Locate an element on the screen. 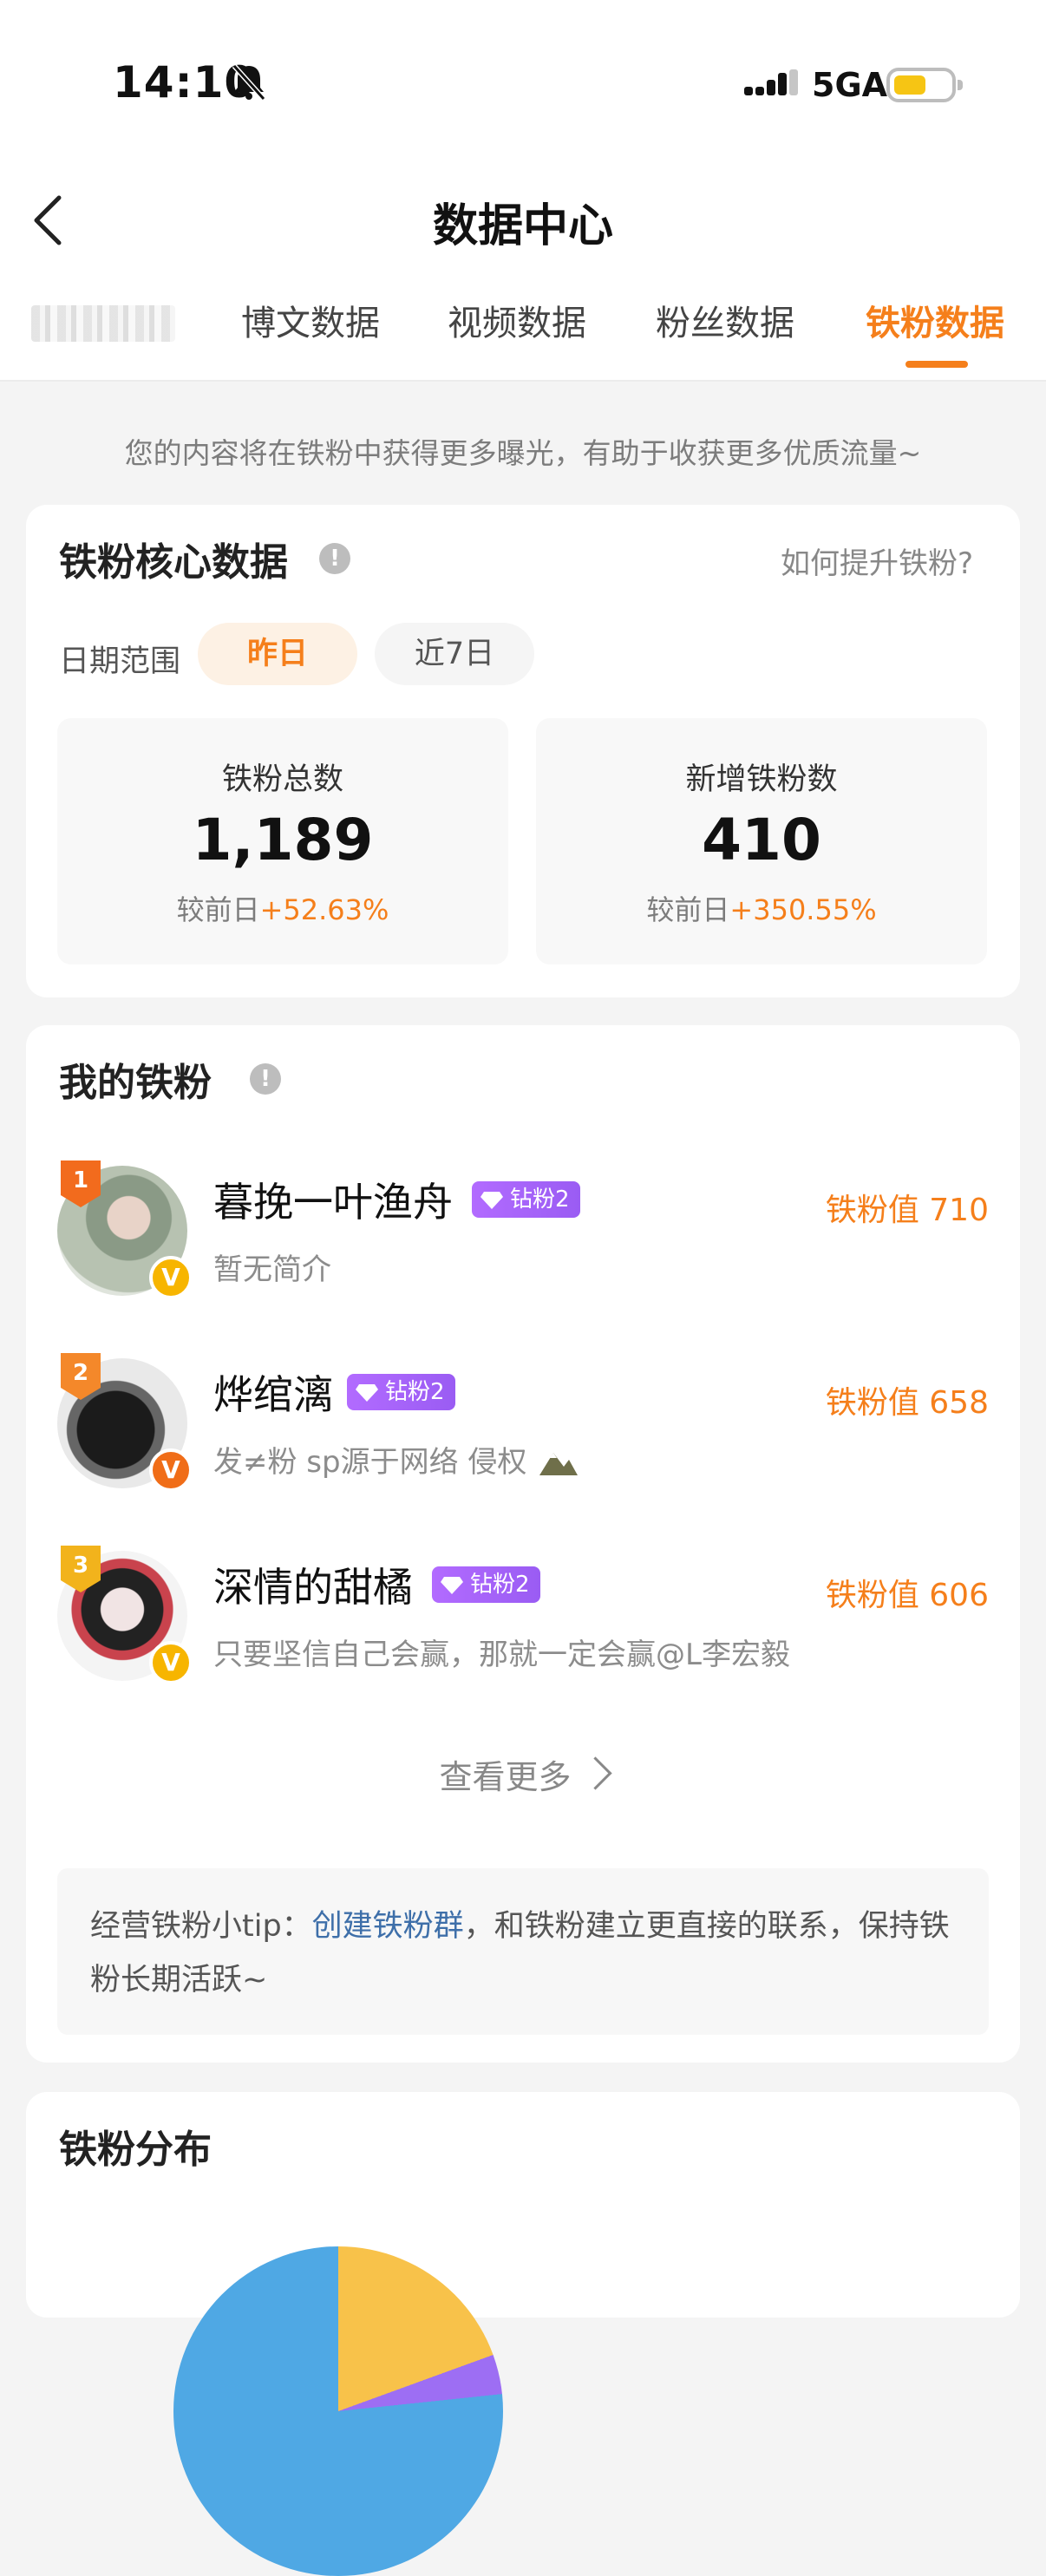  fan-name: 深情的甜橘 is located at coordinates (313, 1584).